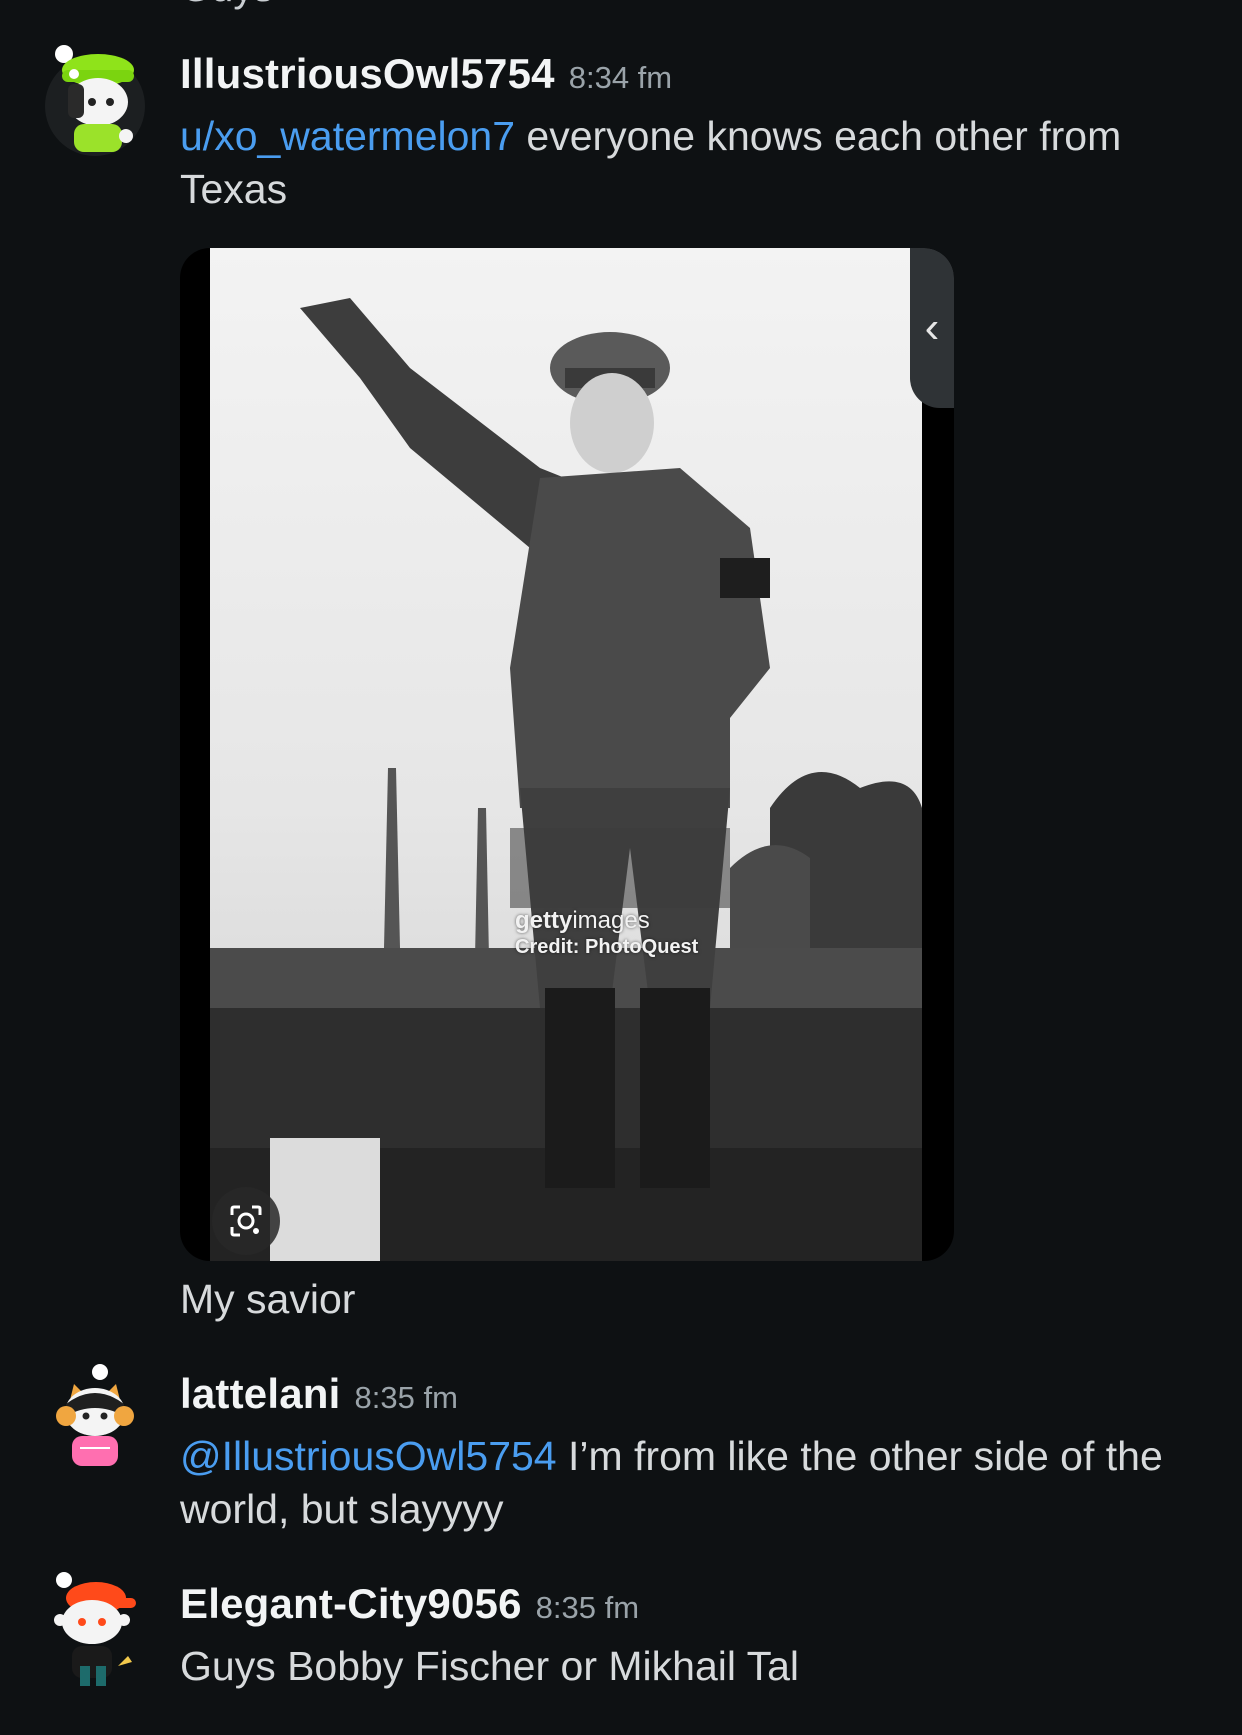 This screenshot has width=1242, height=1735. What do you see at coordinates (490, 1666) in the screenshot?
I see `message-text: Guys Bobby Fischer or Mikhail Tal` at bounding box center [490, 1666].